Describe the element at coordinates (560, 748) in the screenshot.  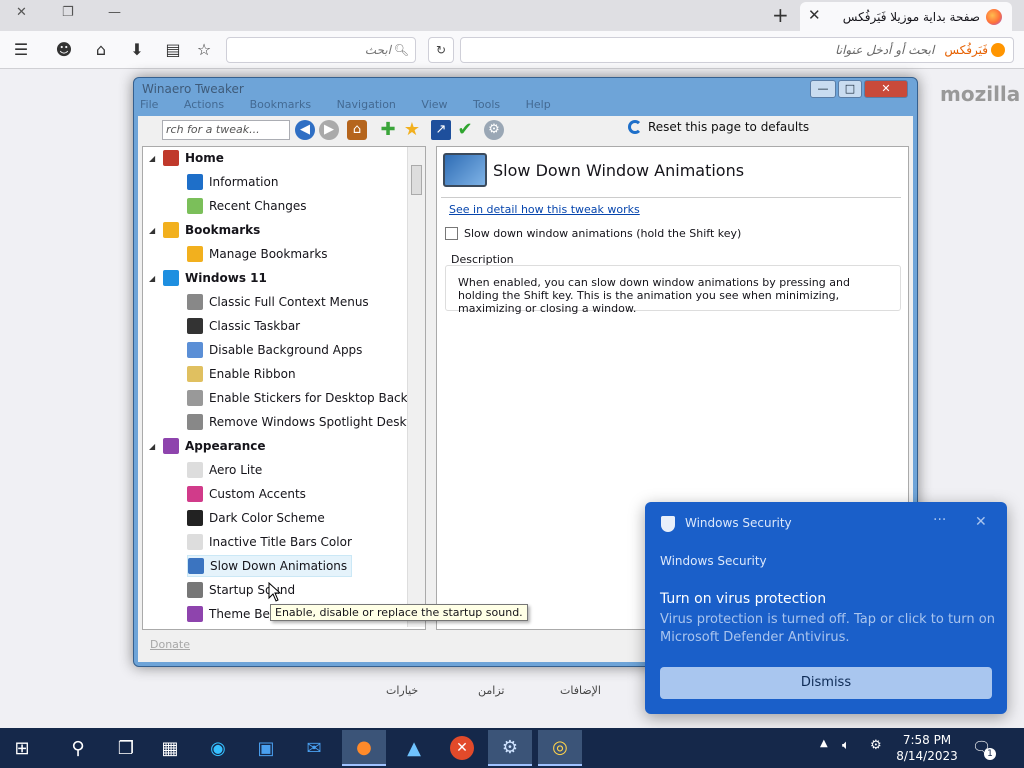
I see `winaero-taskbar-icon: ◎` at that location.